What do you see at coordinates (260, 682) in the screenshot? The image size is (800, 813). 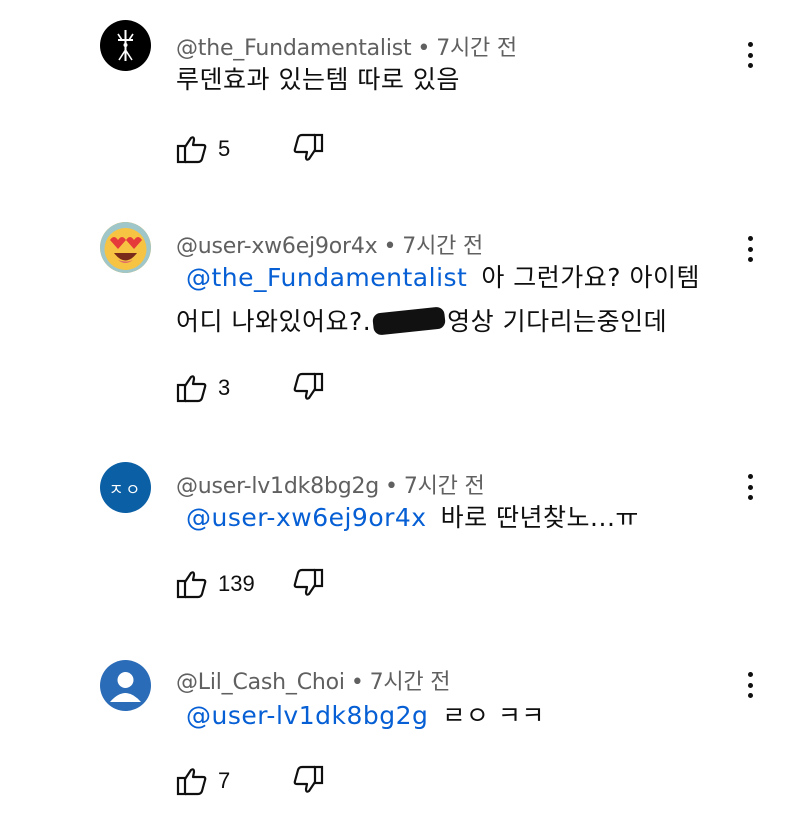 I see `author-name: @Lil_Cash_Choi` at bounding box center [260, 682].